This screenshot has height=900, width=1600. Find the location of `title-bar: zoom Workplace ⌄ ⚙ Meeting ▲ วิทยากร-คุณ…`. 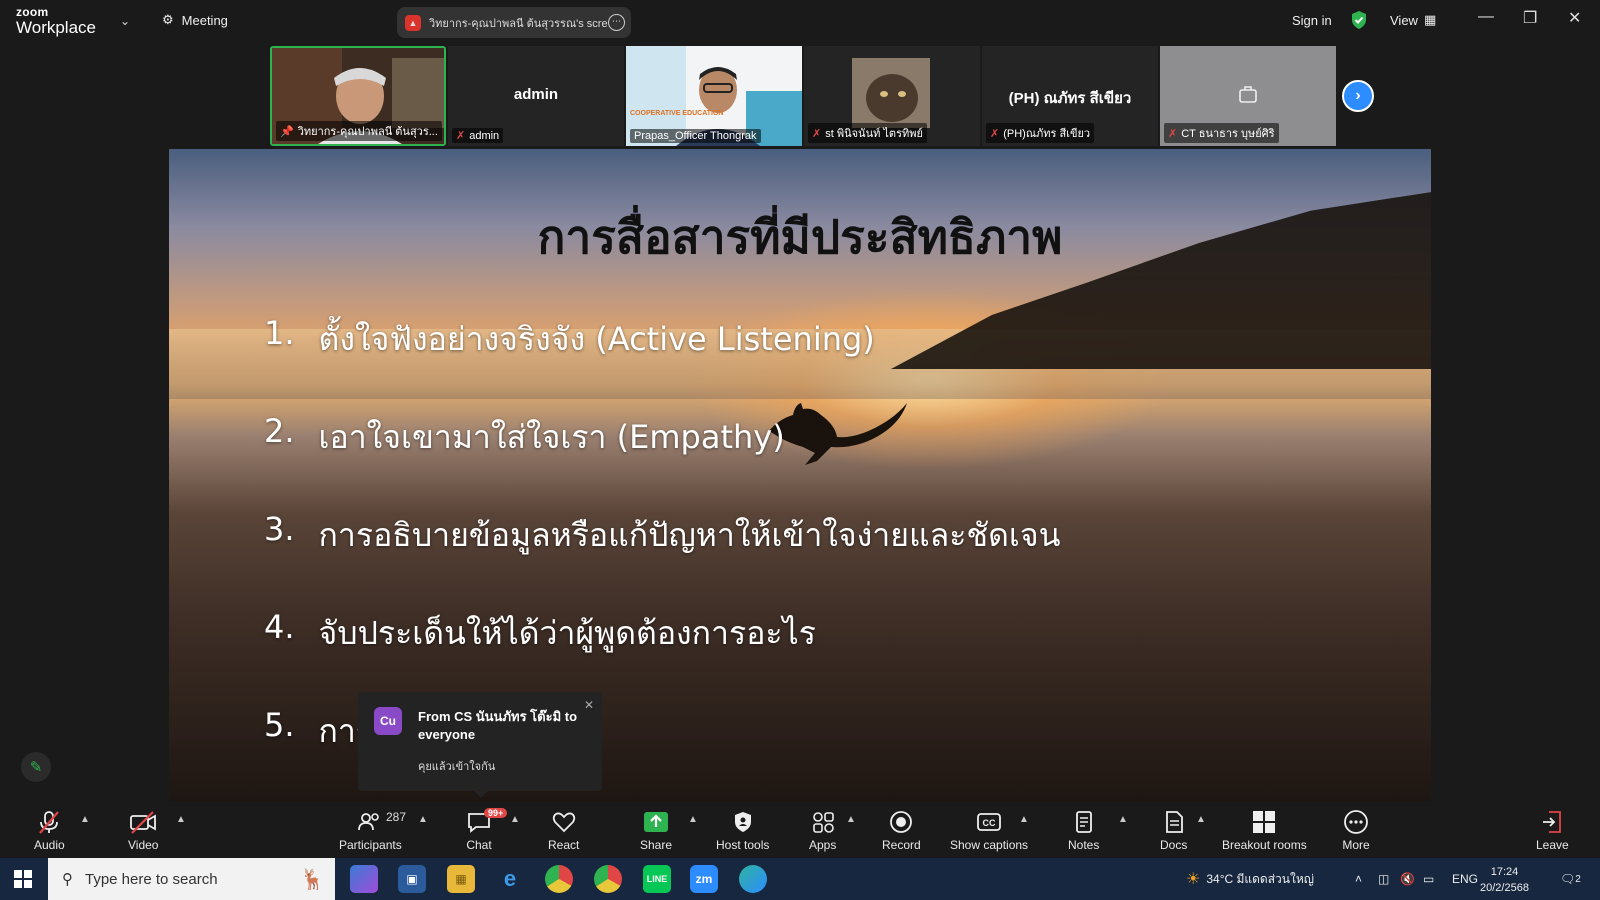

title-bar: zoom Workplace ⌄ ⚙ Meeting ▲ วิทยากร-คุณ… is located at coordinates (800, 22).